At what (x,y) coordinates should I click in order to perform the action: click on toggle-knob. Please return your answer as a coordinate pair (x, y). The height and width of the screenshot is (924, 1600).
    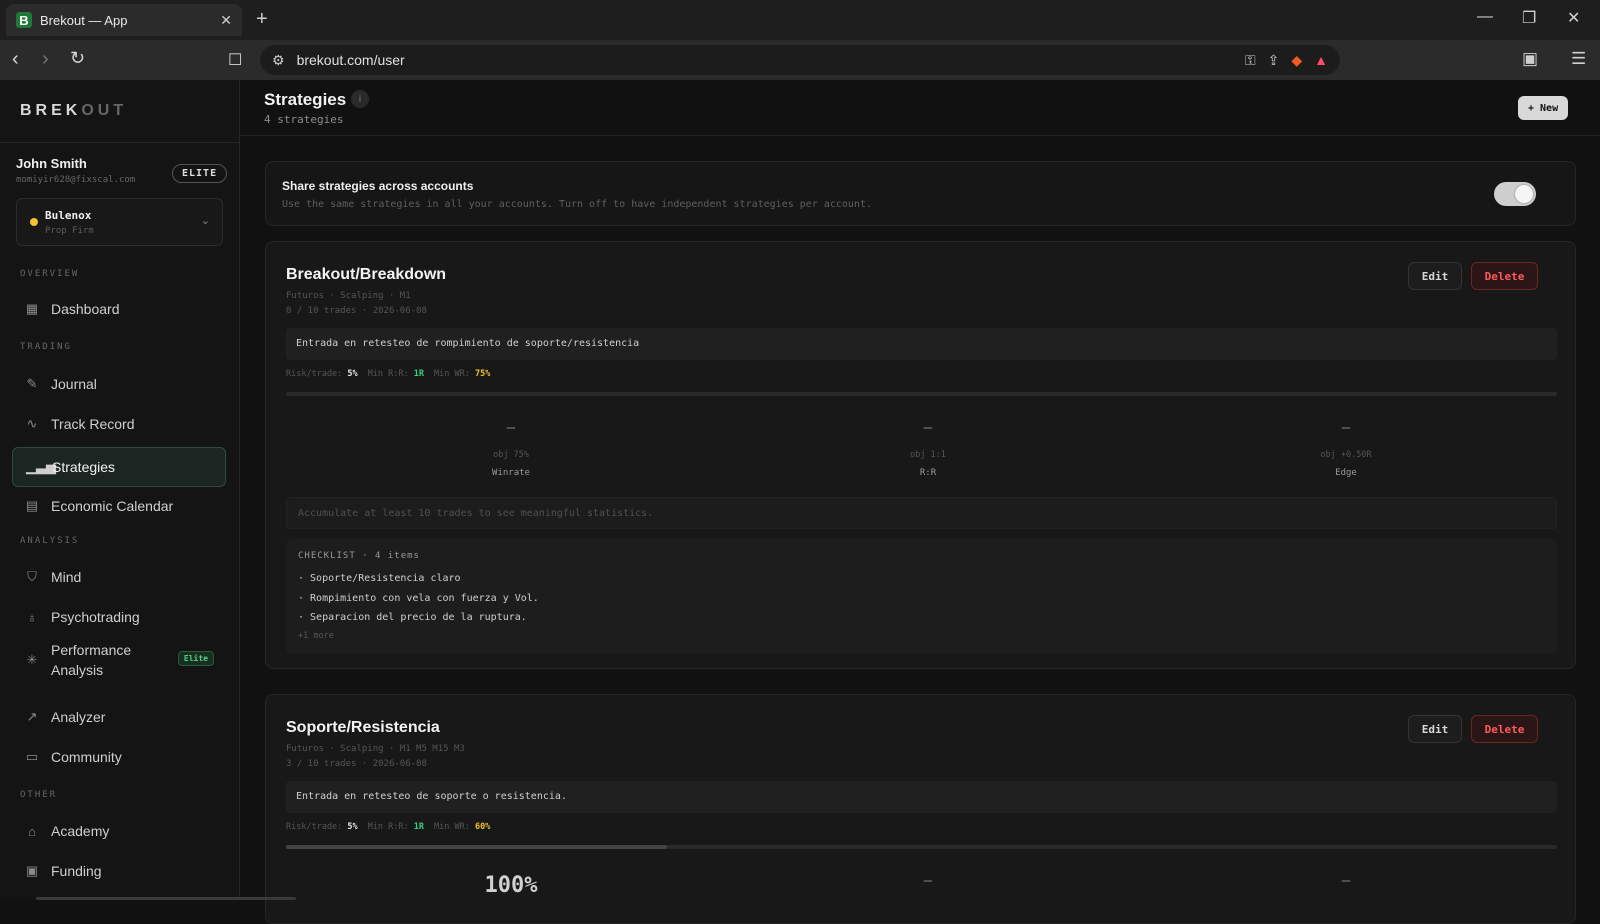
    Looking at the image, I should click on (1524, 194).